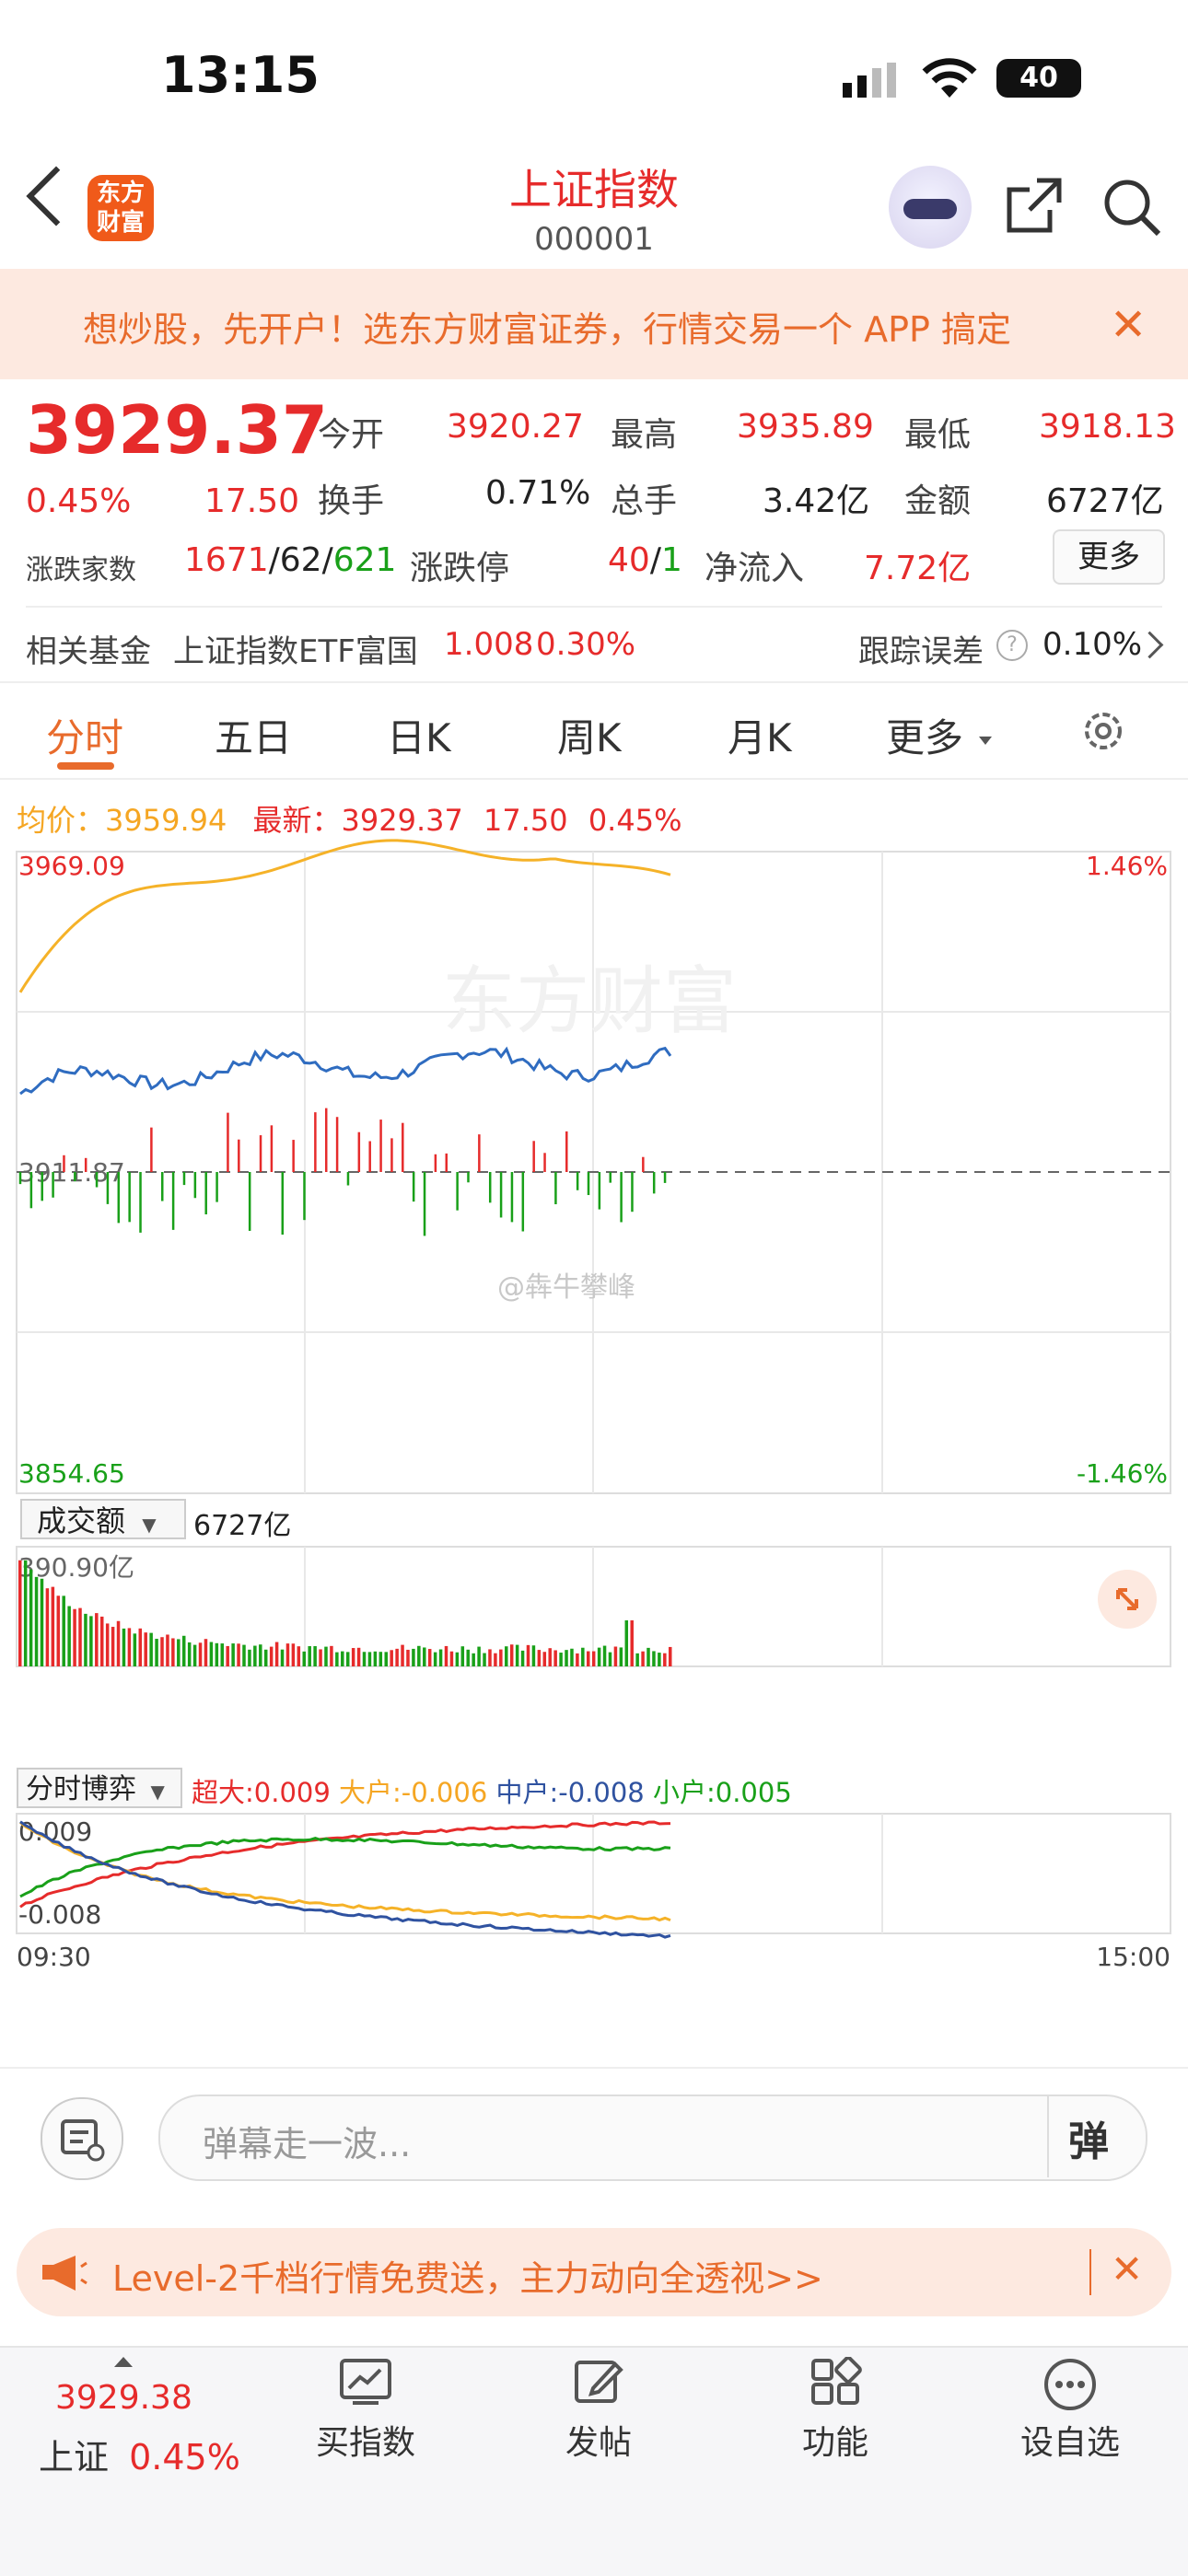 Image resolution: width=1188 pixels, height=2576 pixels. Describe the element at coordinates (1107, 427) in the screenshot. I see `low-value: 3918.13` at that location.